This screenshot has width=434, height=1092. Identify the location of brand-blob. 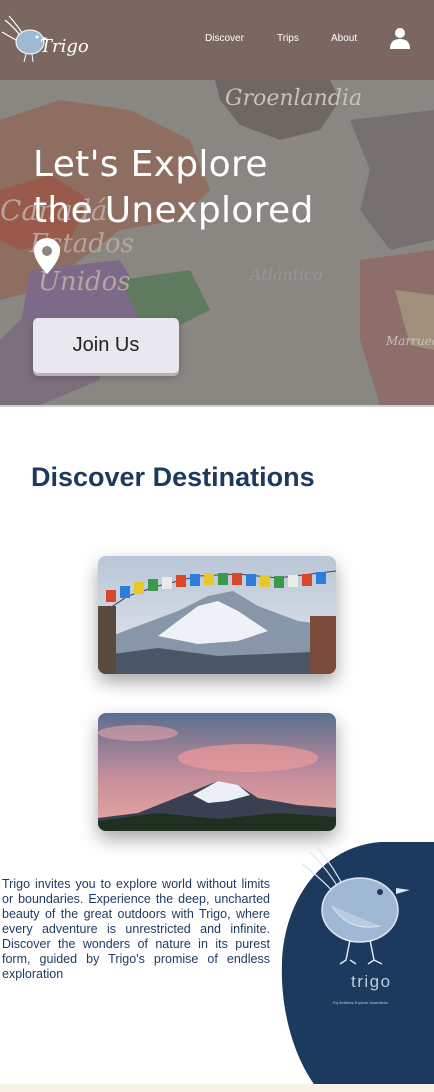
(357, 967).